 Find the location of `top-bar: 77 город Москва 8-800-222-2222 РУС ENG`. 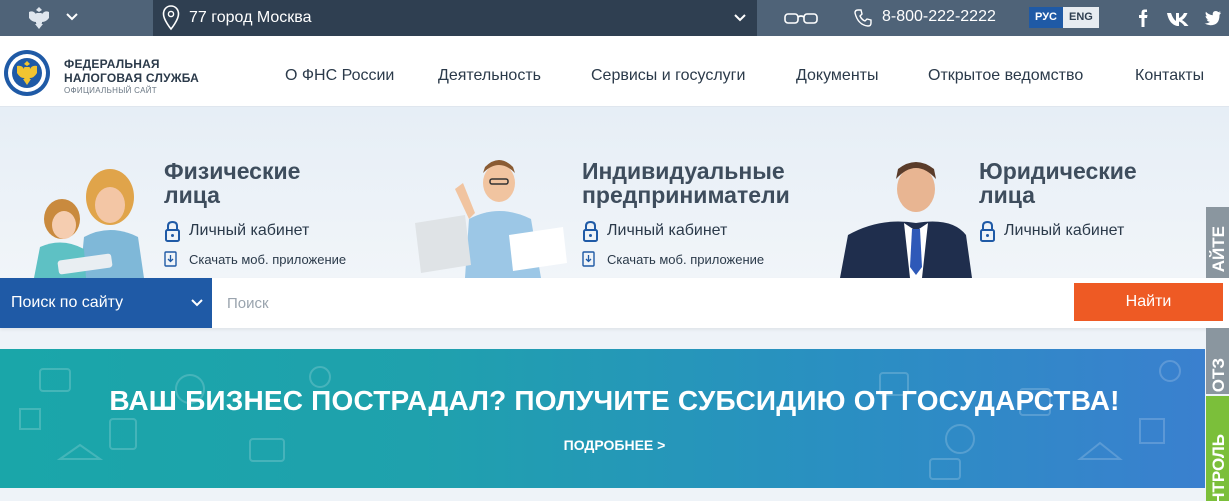

top-bar: 77 город Москва 8-800-222-2222 РУС ENG is located at coordinates (614, 18).